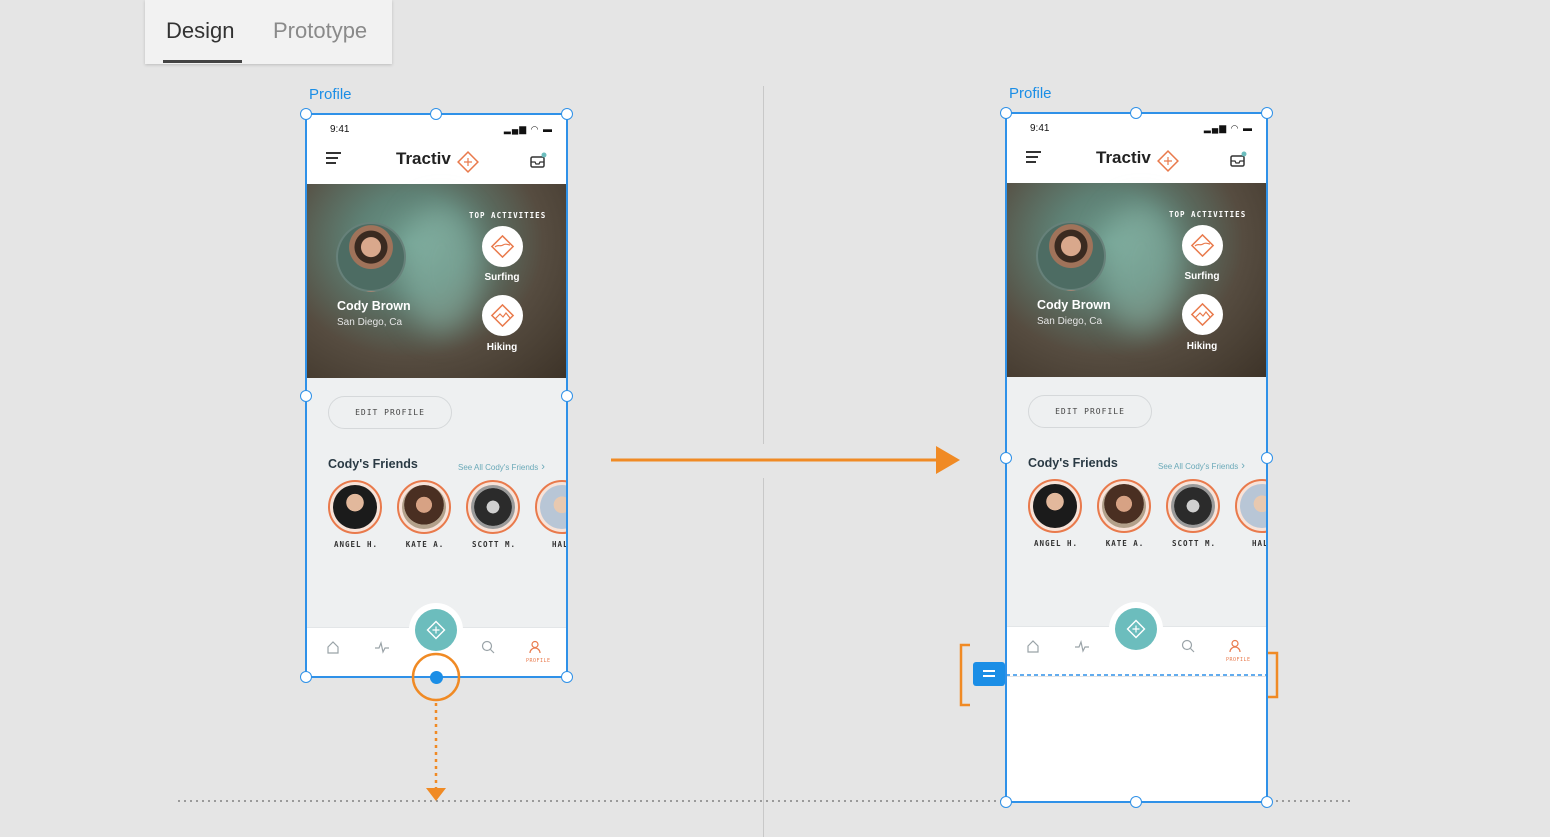 The height and width of the screenshot is (837, 1550). I want to click on fix-position-icon, so click(989, 673).